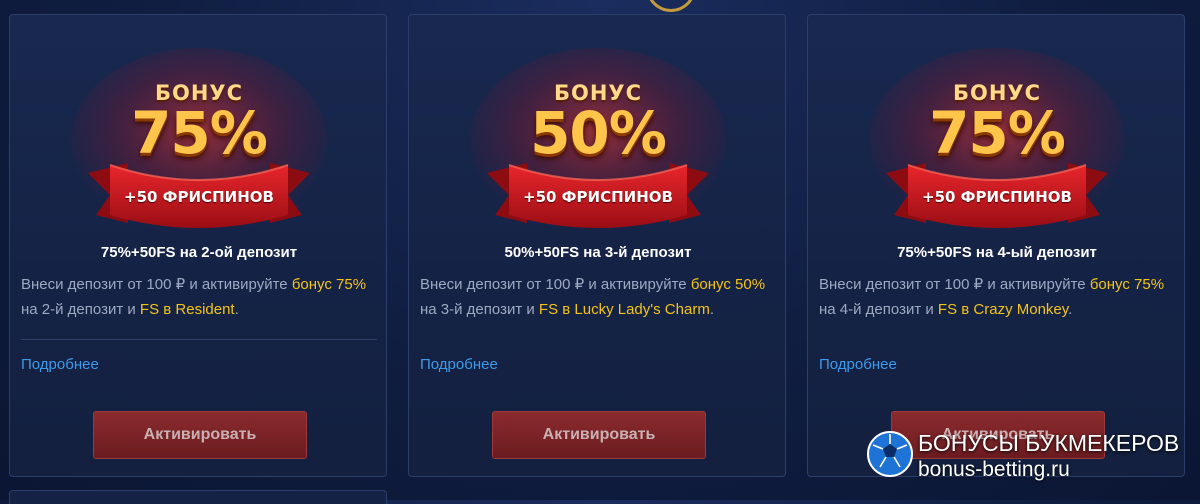 The image size is (1200, 504). What do you see at coordinates (878, 309) in the screenshot?
I see `desc-text: на 4-й депозит и` at bounding box center [878, 309].